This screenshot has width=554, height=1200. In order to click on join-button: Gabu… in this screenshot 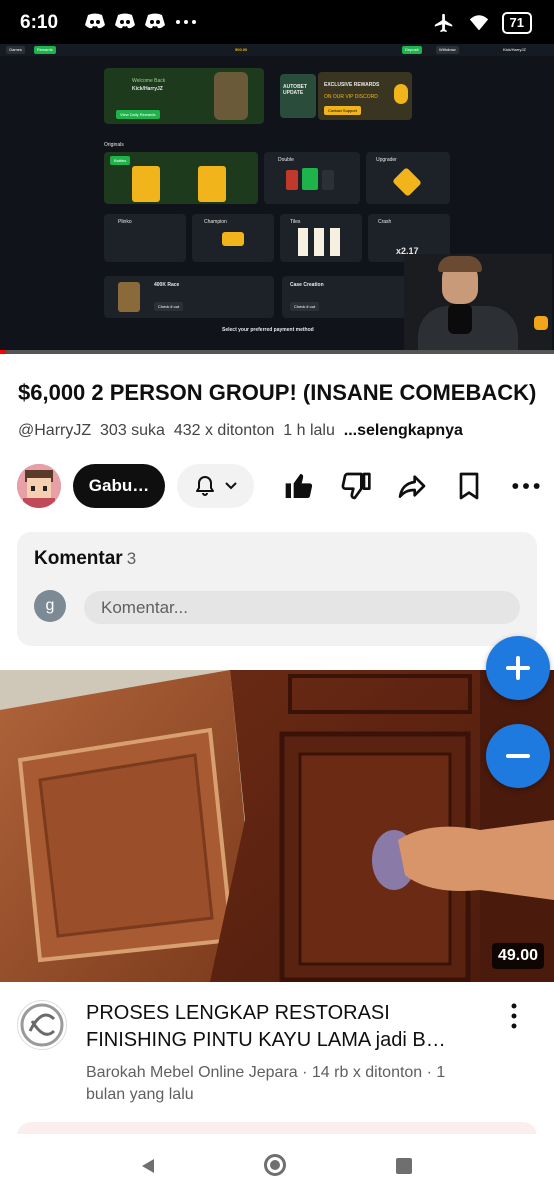, I will do `click(119, 486)`.